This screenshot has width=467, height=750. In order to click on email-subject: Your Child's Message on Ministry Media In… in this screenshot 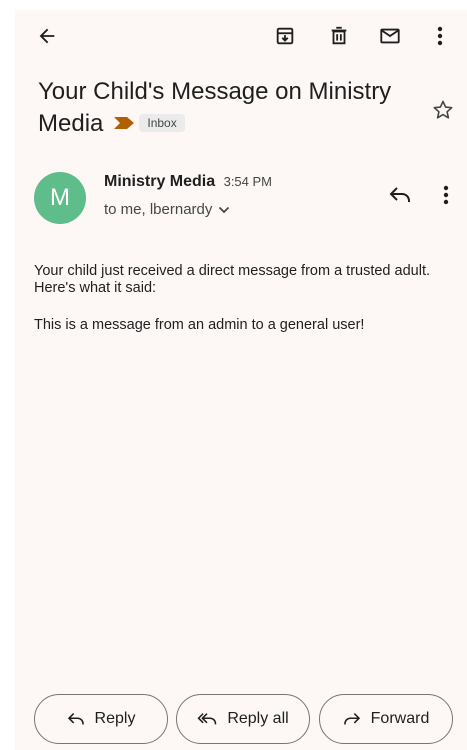, I will do `click(228, 108)`.